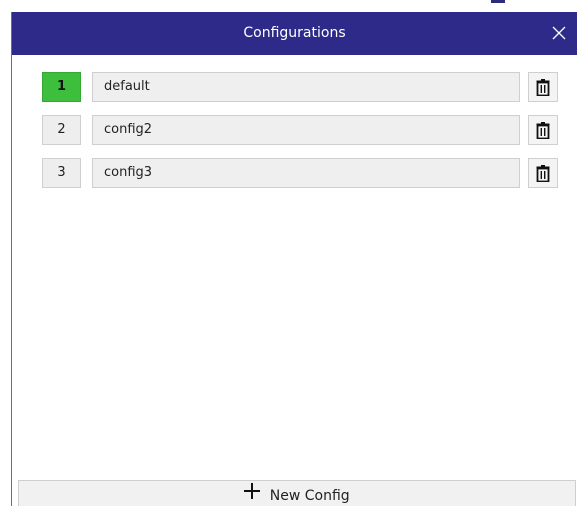  What do you see at coordinates (61, 130) in the screenshot?
I see `config-number-badge: 2` at bounding box center [61, 130].